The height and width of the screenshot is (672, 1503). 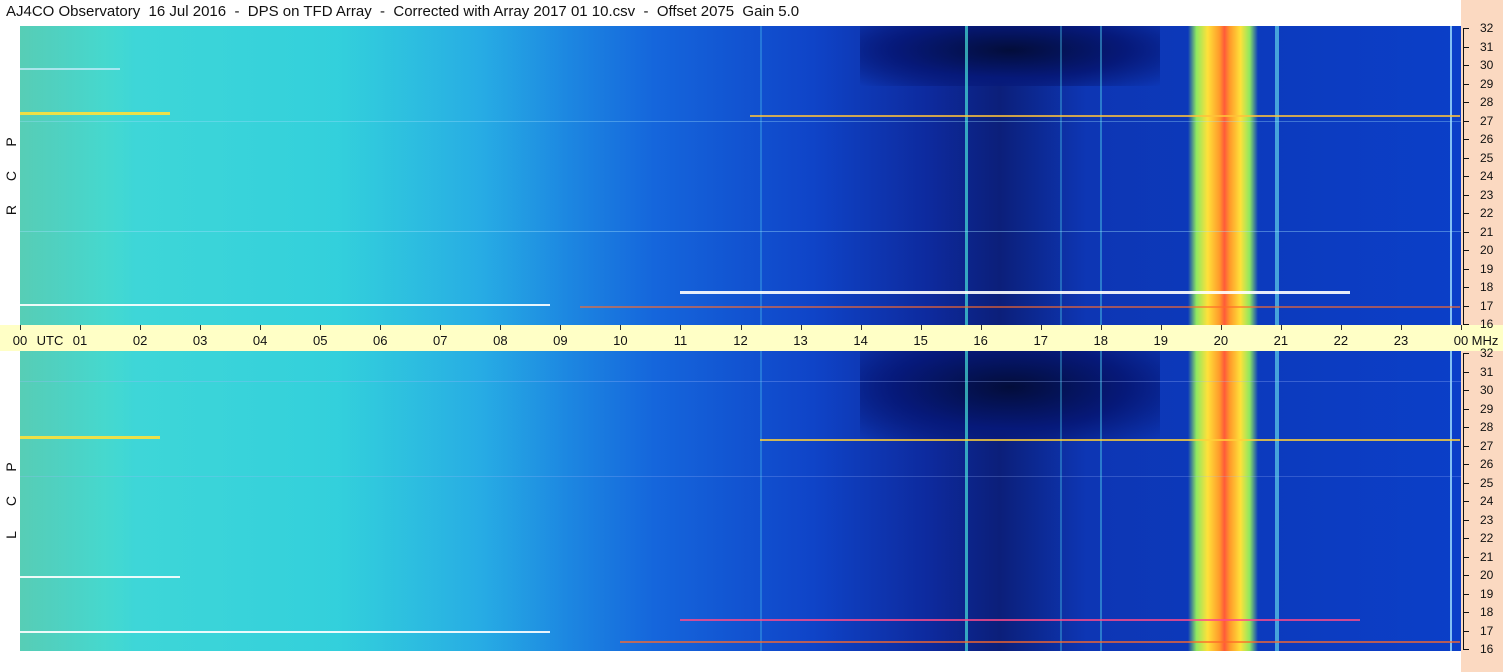 What do you see at coordinates (1040, 340) in the screenshot?
I see `utc-tick-label: 17` at bounding box center [1040, 340].